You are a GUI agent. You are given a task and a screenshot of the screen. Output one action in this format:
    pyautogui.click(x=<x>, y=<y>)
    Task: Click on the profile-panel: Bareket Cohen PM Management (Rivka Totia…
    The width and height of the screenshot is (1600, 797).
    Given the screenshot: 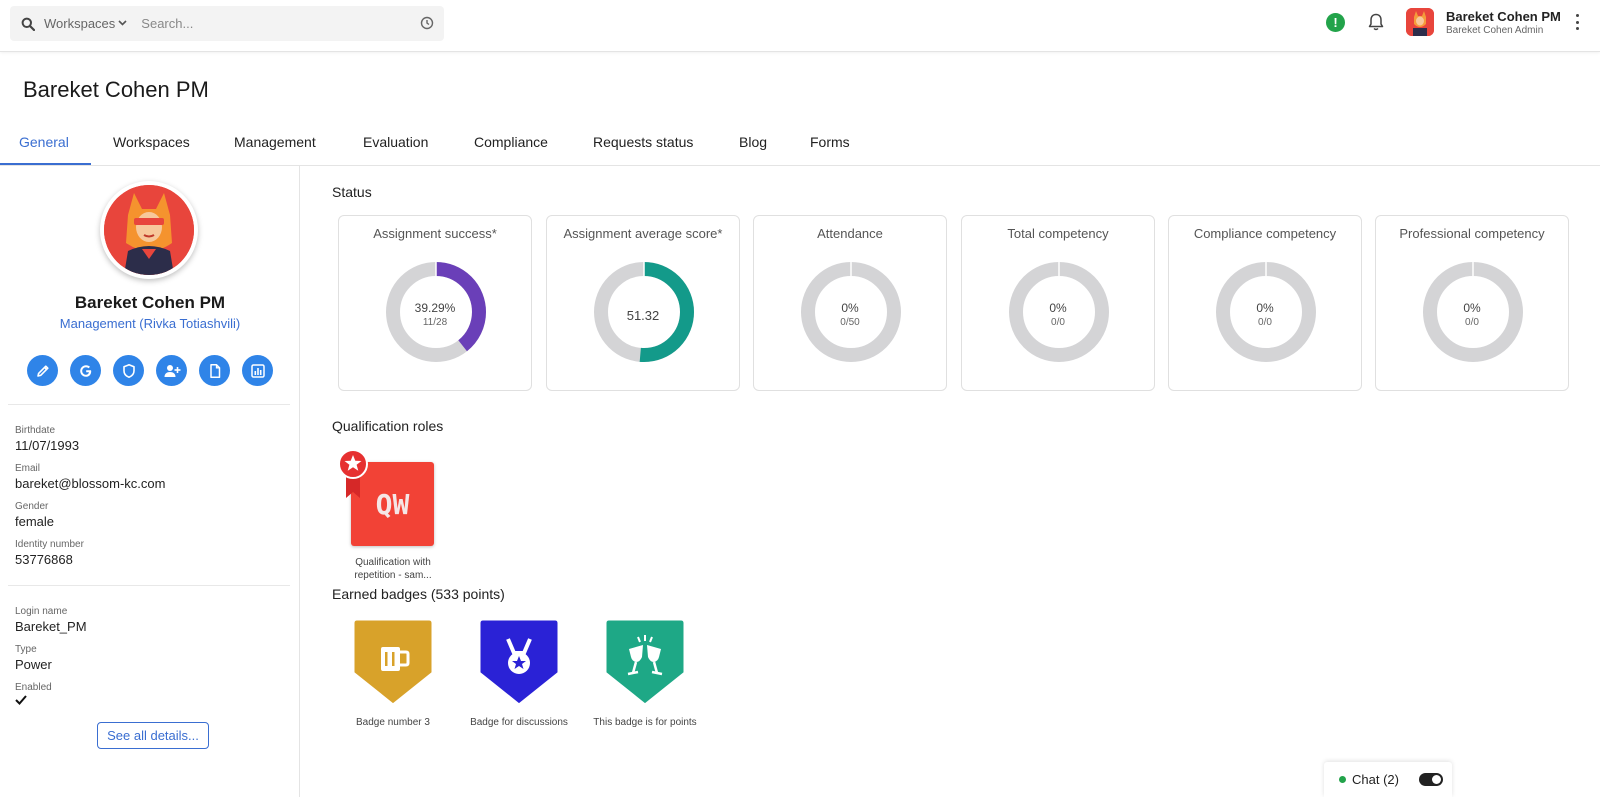 What is the action you would take?
    pyautogui.click(x=150, y=481)
    